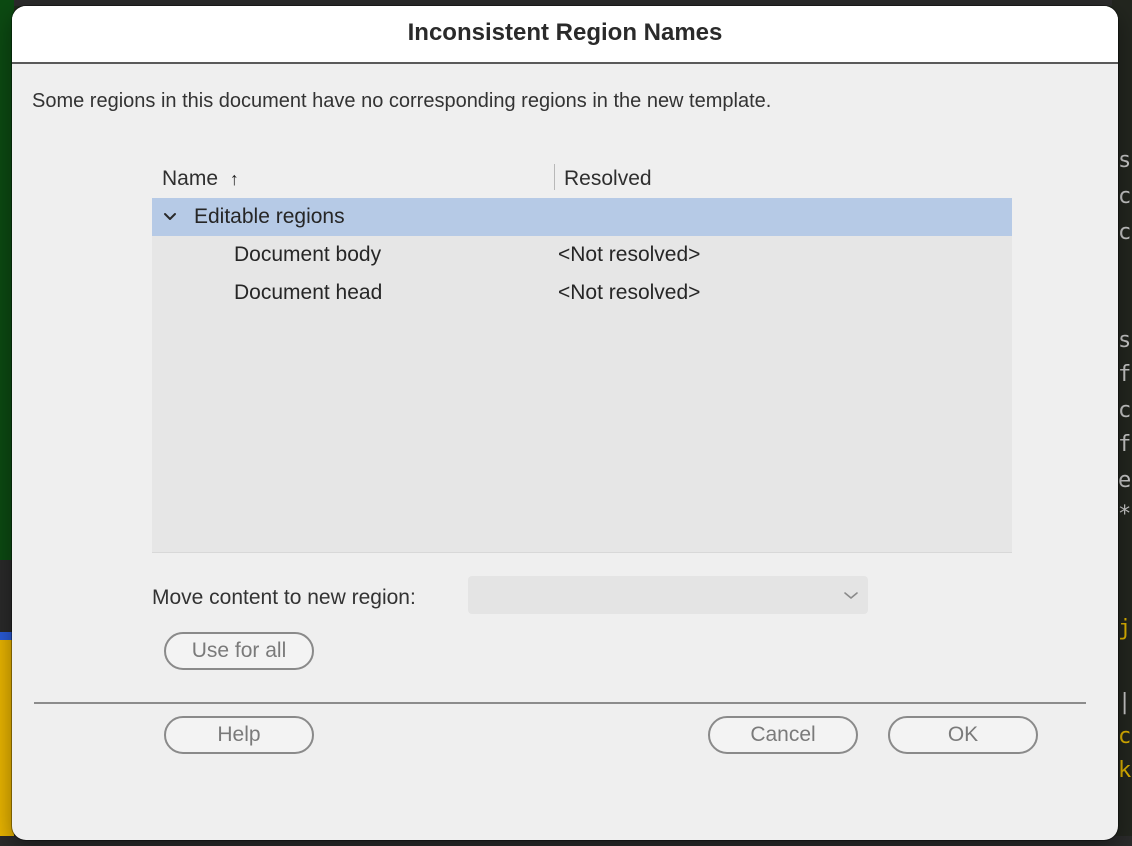 This screenshot has width=1132, height=846. I want to click on cancel-button: Cancel, so click(783, 735).